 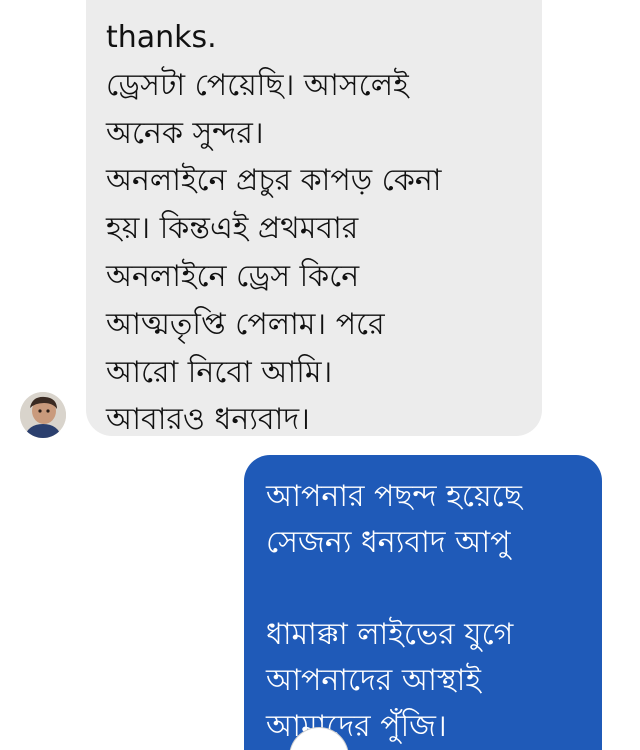 What do you see at coordinates (233, 276) in the screenshot?
I see `message-line: অনলাইনে ড্রেস কিনে` at bounding box center [233, 276].